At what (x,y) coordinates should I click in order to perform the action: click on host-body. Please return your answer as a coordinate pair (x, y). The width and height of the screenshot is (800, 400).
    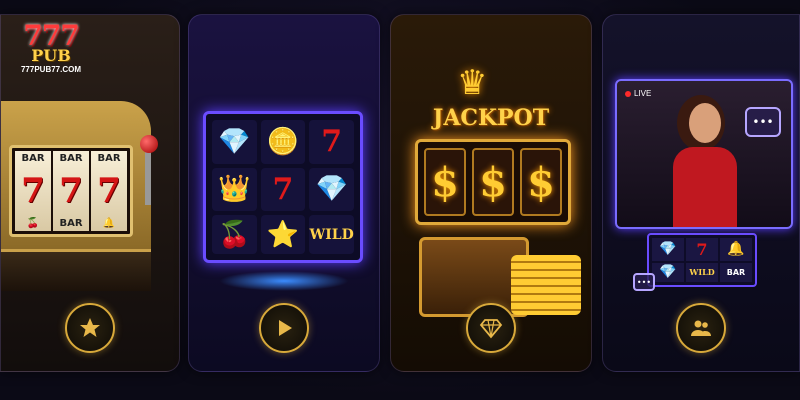
    Looking at the image, I should click on (705, 187).